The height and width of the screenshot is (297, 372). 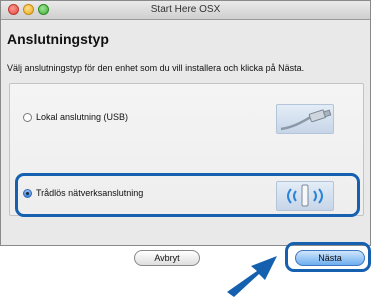 What do you see at coordinates (90, 193) in the screenshot?
I see `wireless-option-label: Trådlös nätverksanslutning` at bounding box center [90, 193].